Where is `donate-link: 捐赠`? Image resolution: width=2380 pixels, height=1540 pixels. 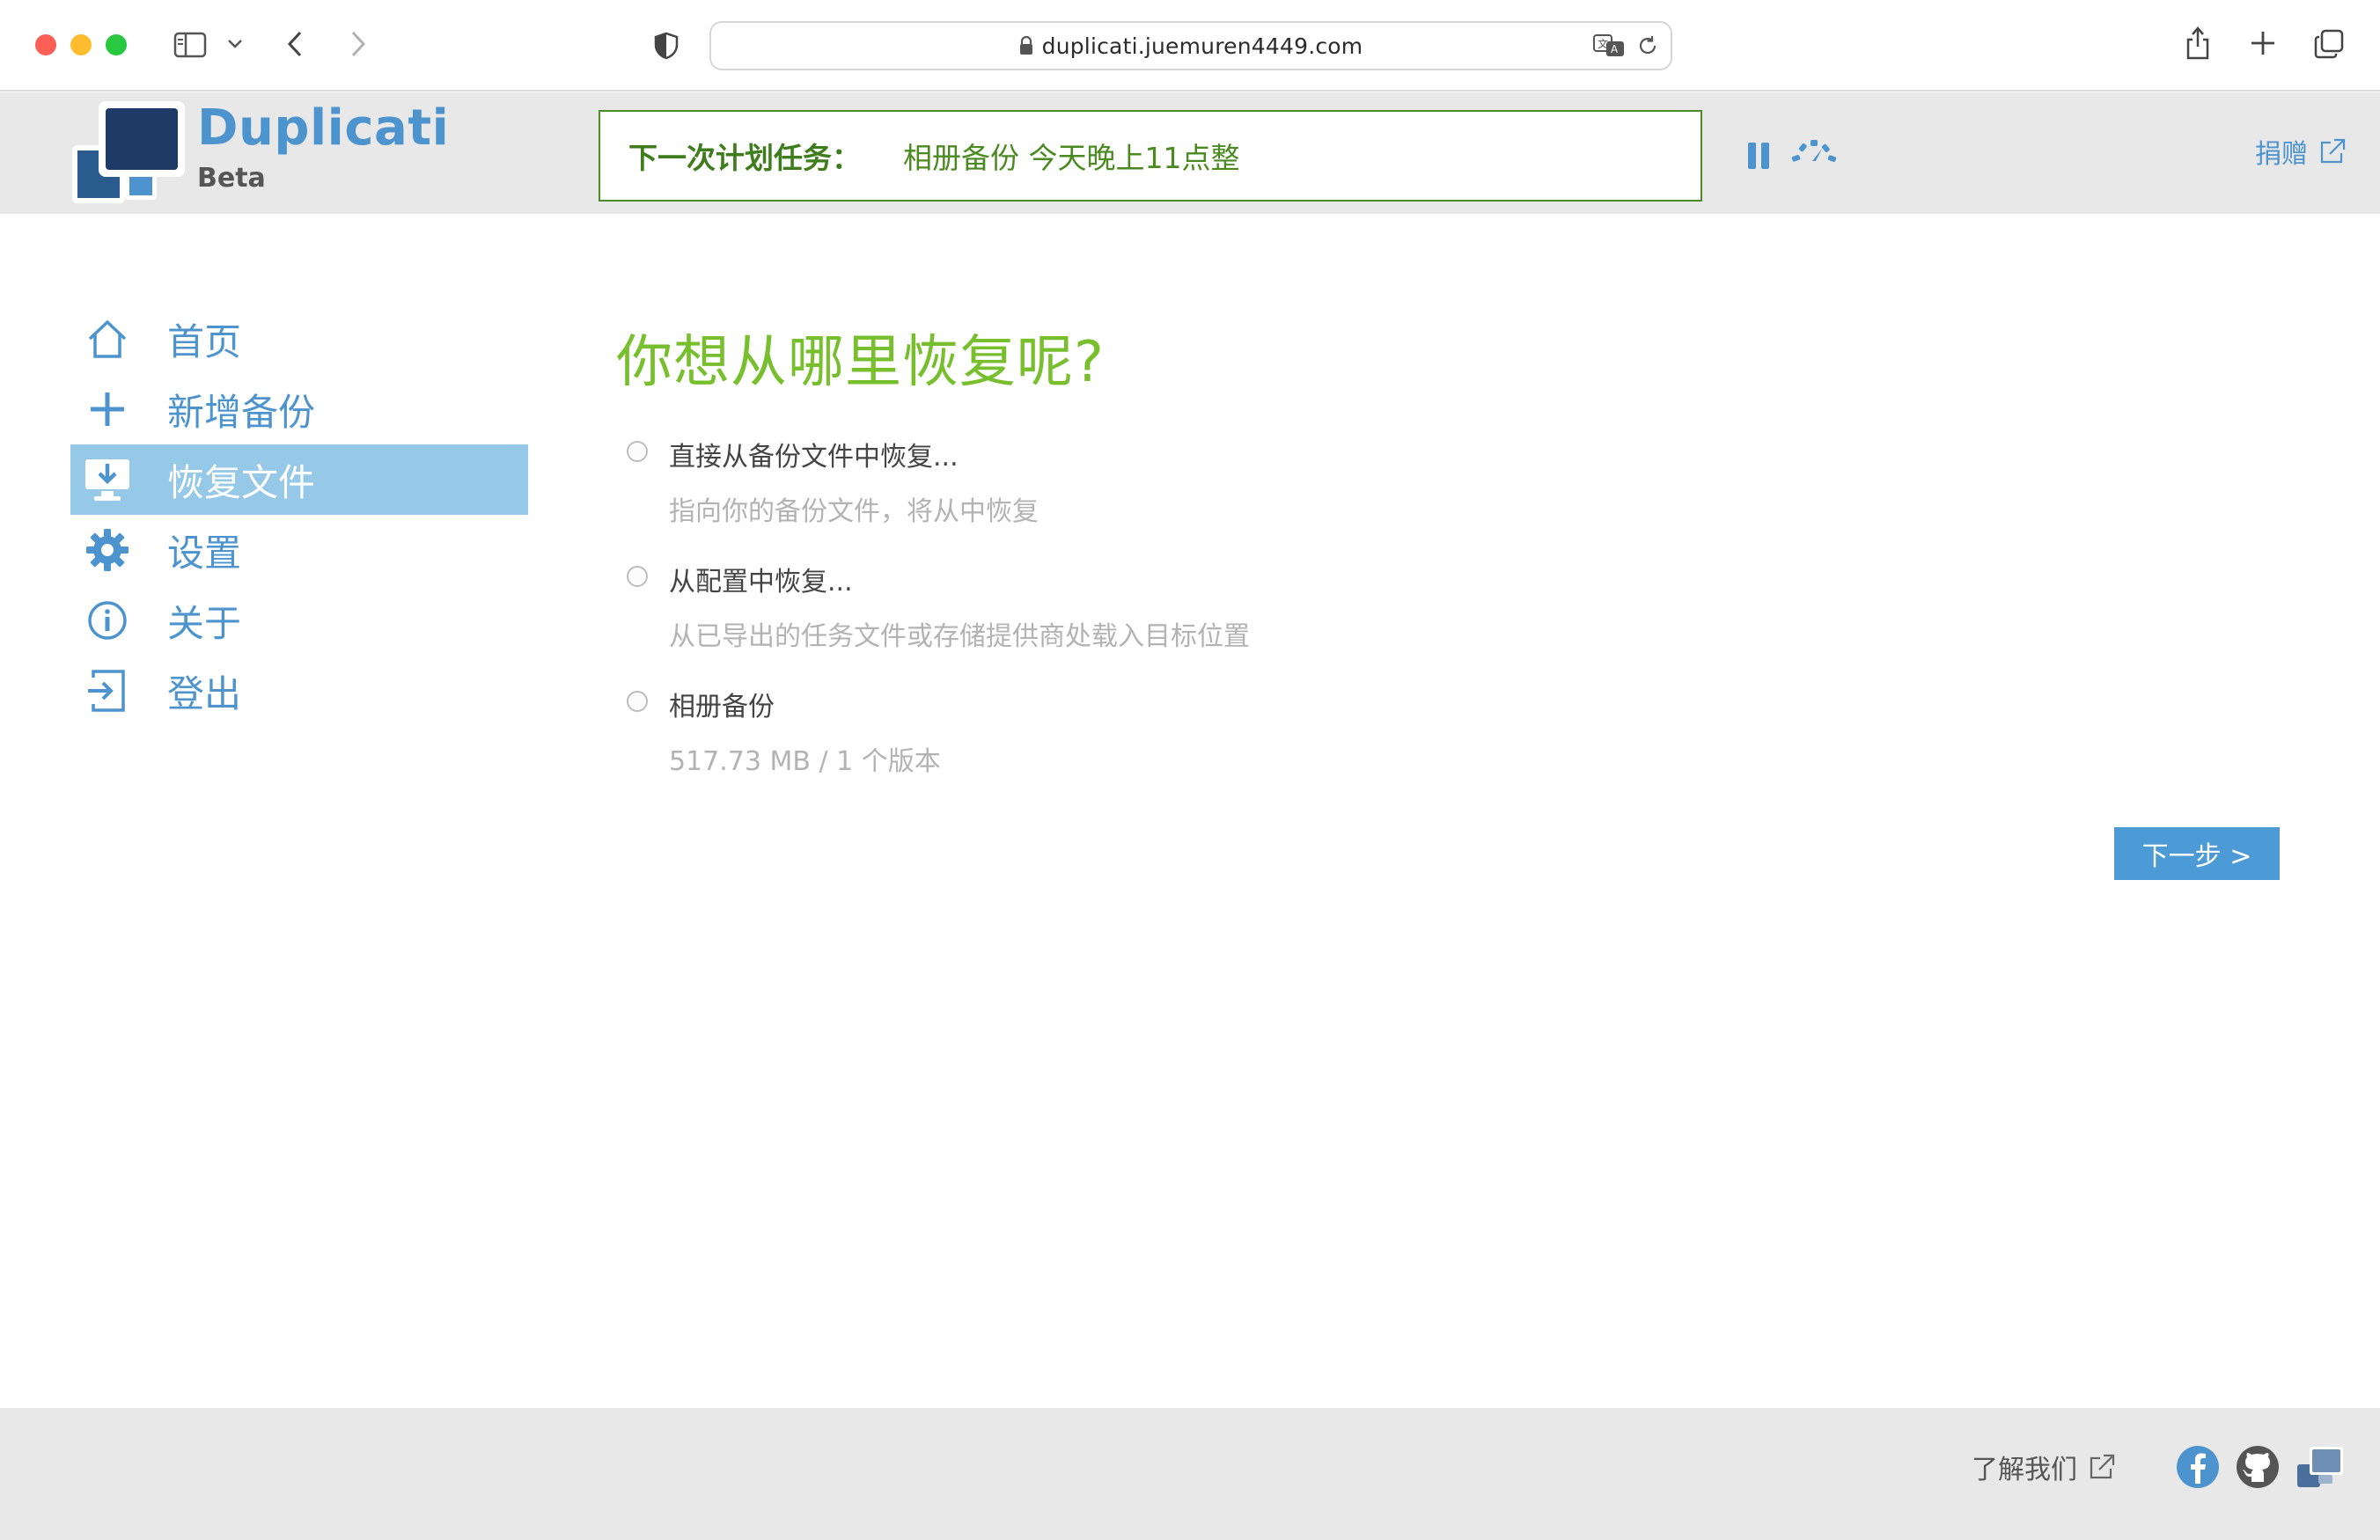 donate-link: 捐赠 is located at coordinates (2301, 152).